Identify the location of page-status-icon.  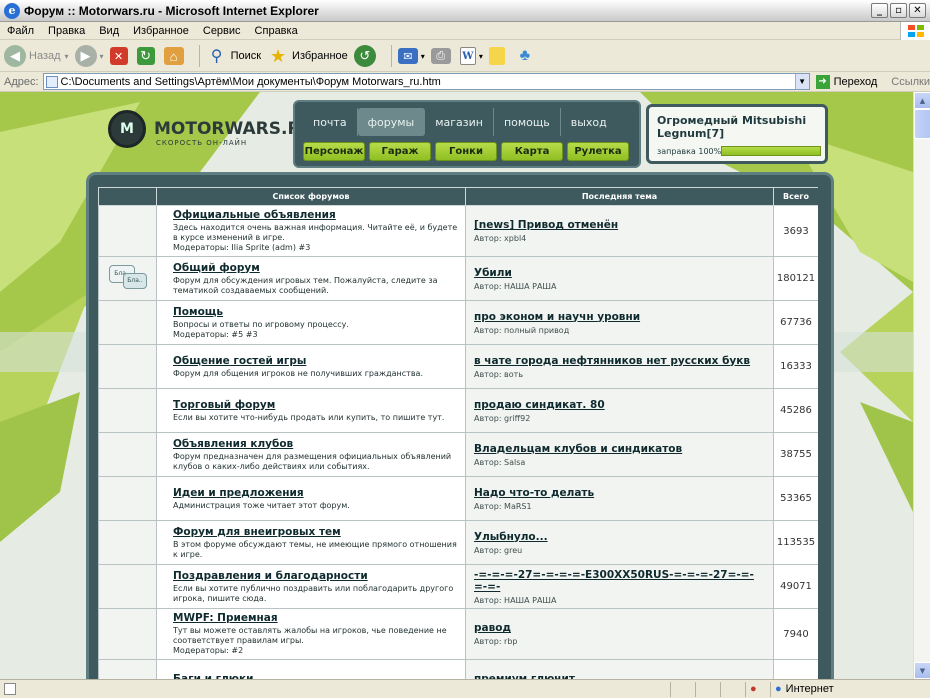
(10, 689).